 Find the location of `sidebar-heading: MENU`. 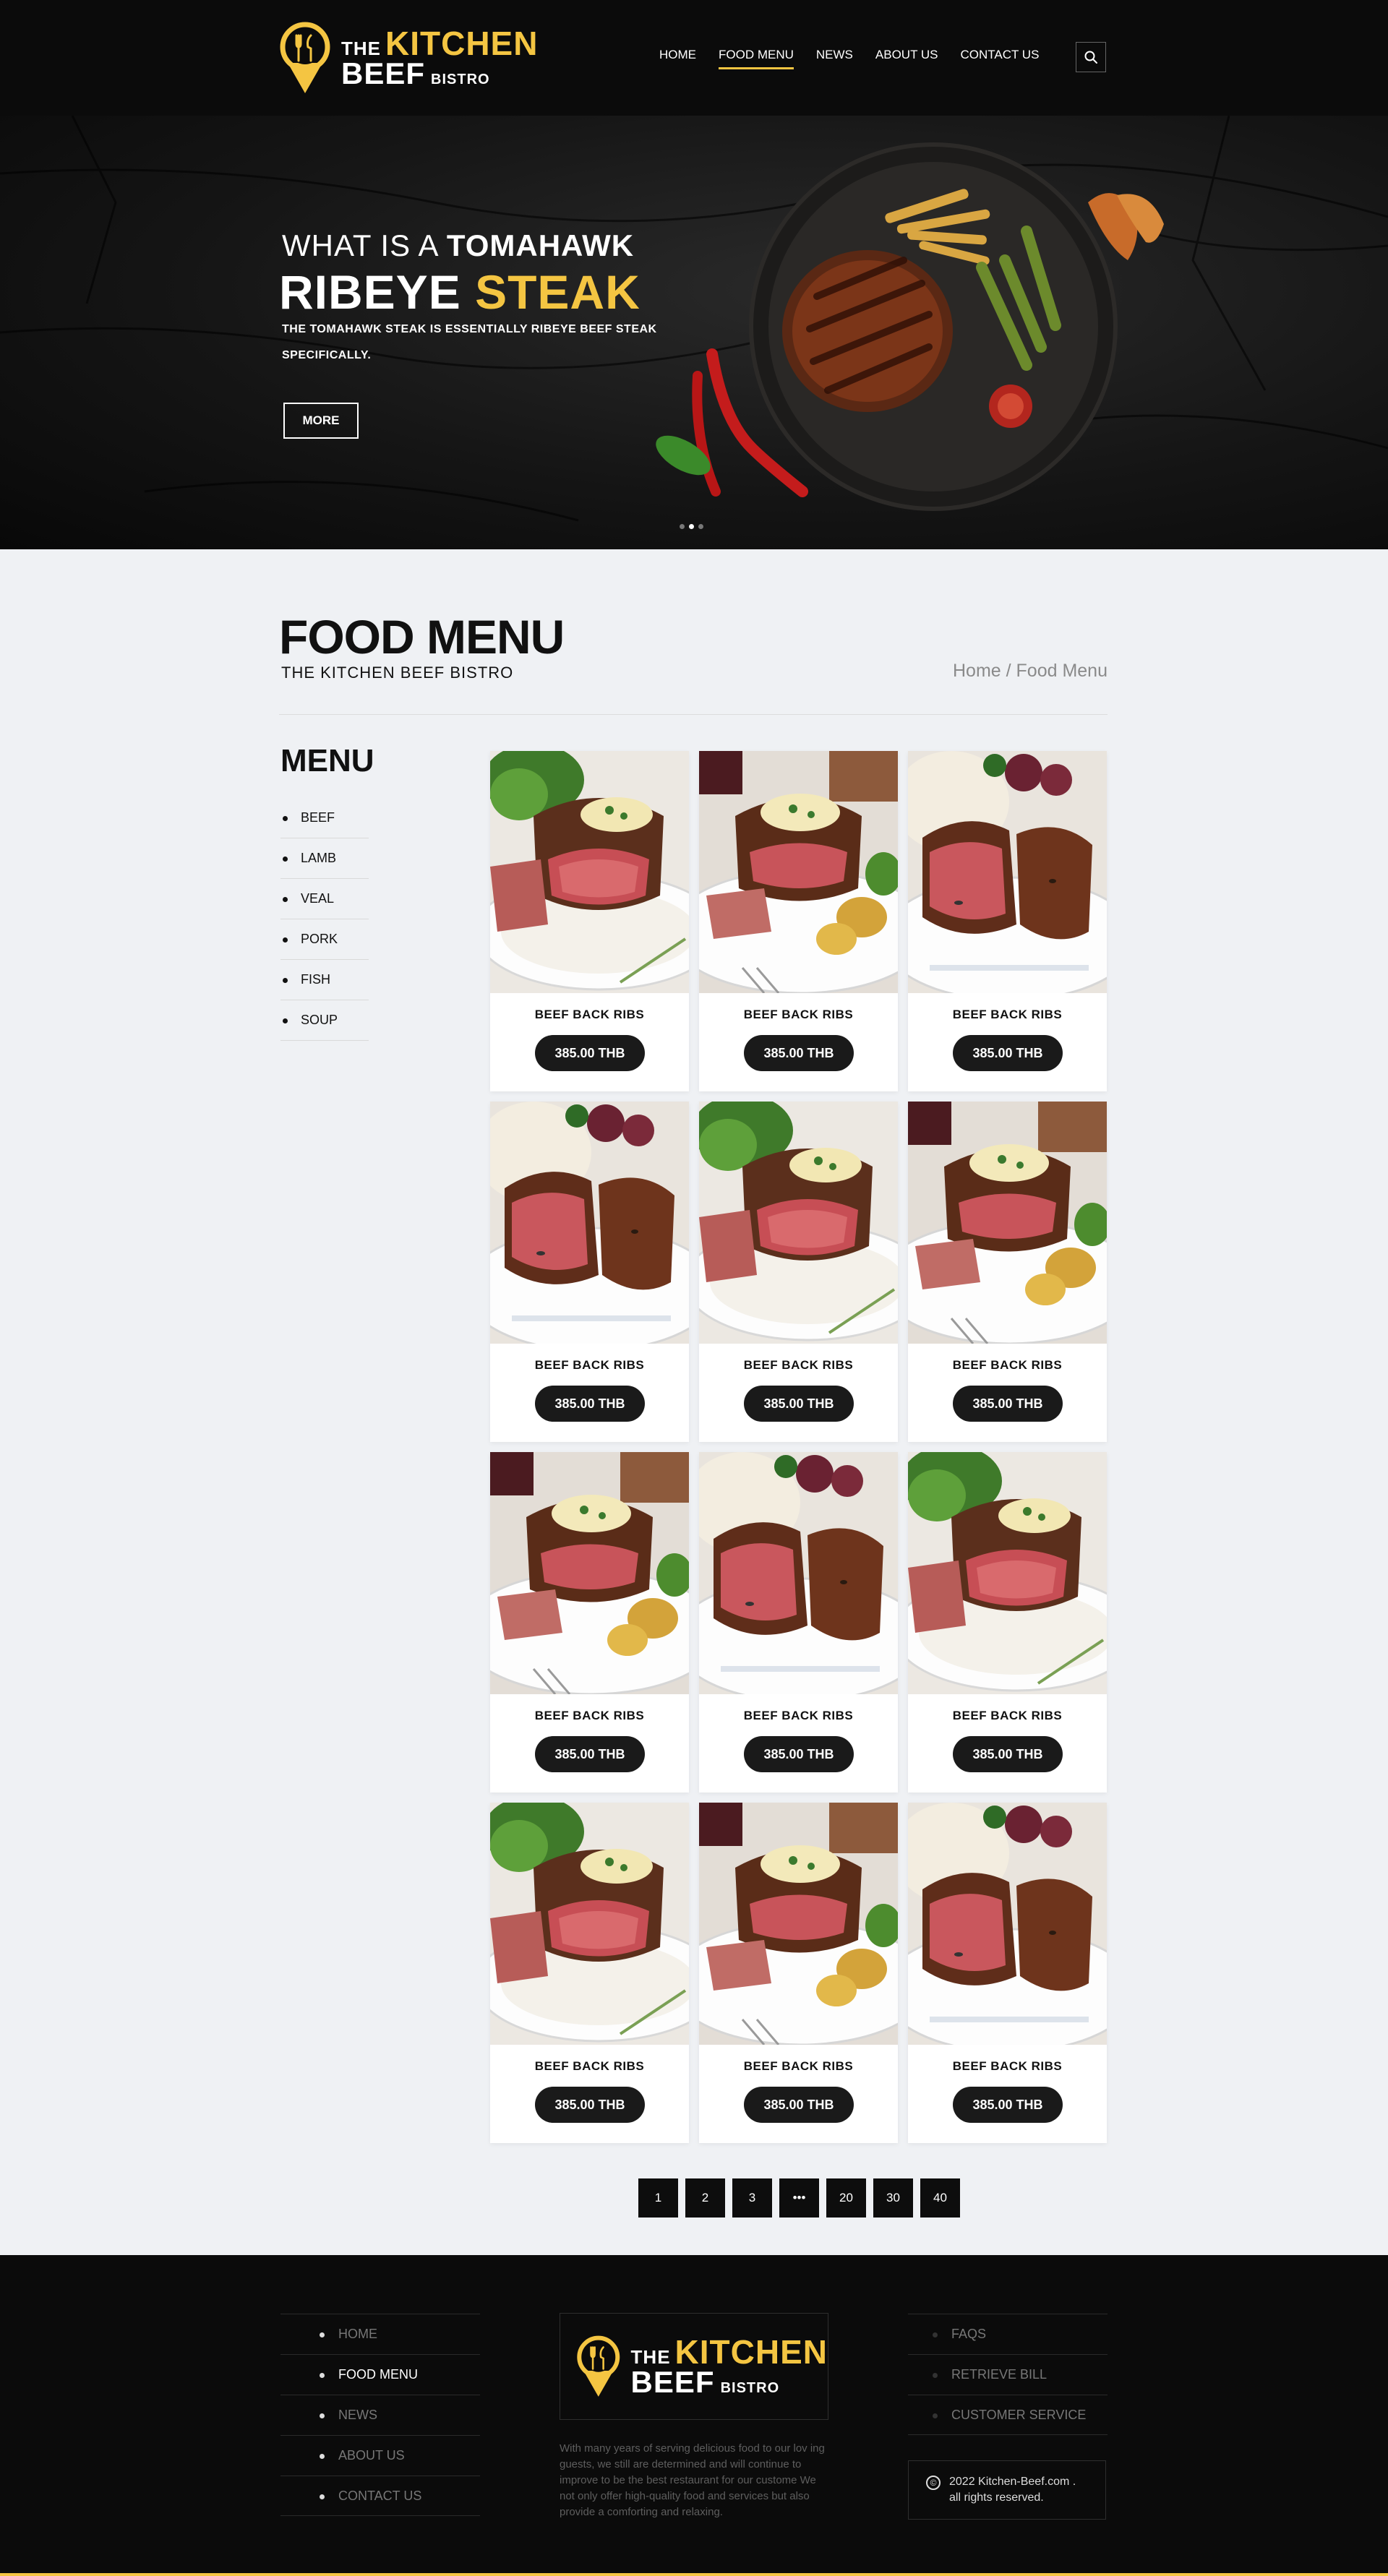

sidebar-heading: MENU is located at coordinates (327, 761).